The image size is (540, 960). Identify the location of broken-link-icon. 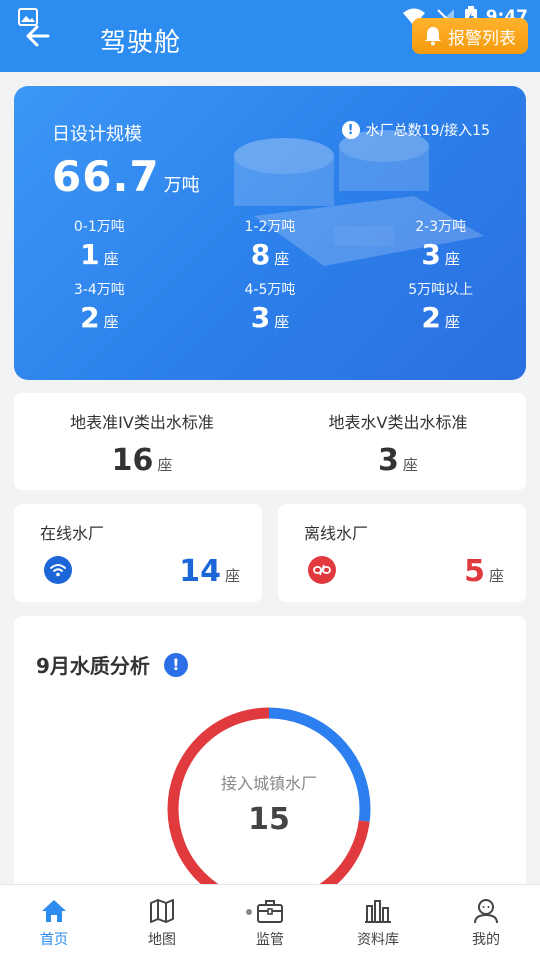
(322, 570).